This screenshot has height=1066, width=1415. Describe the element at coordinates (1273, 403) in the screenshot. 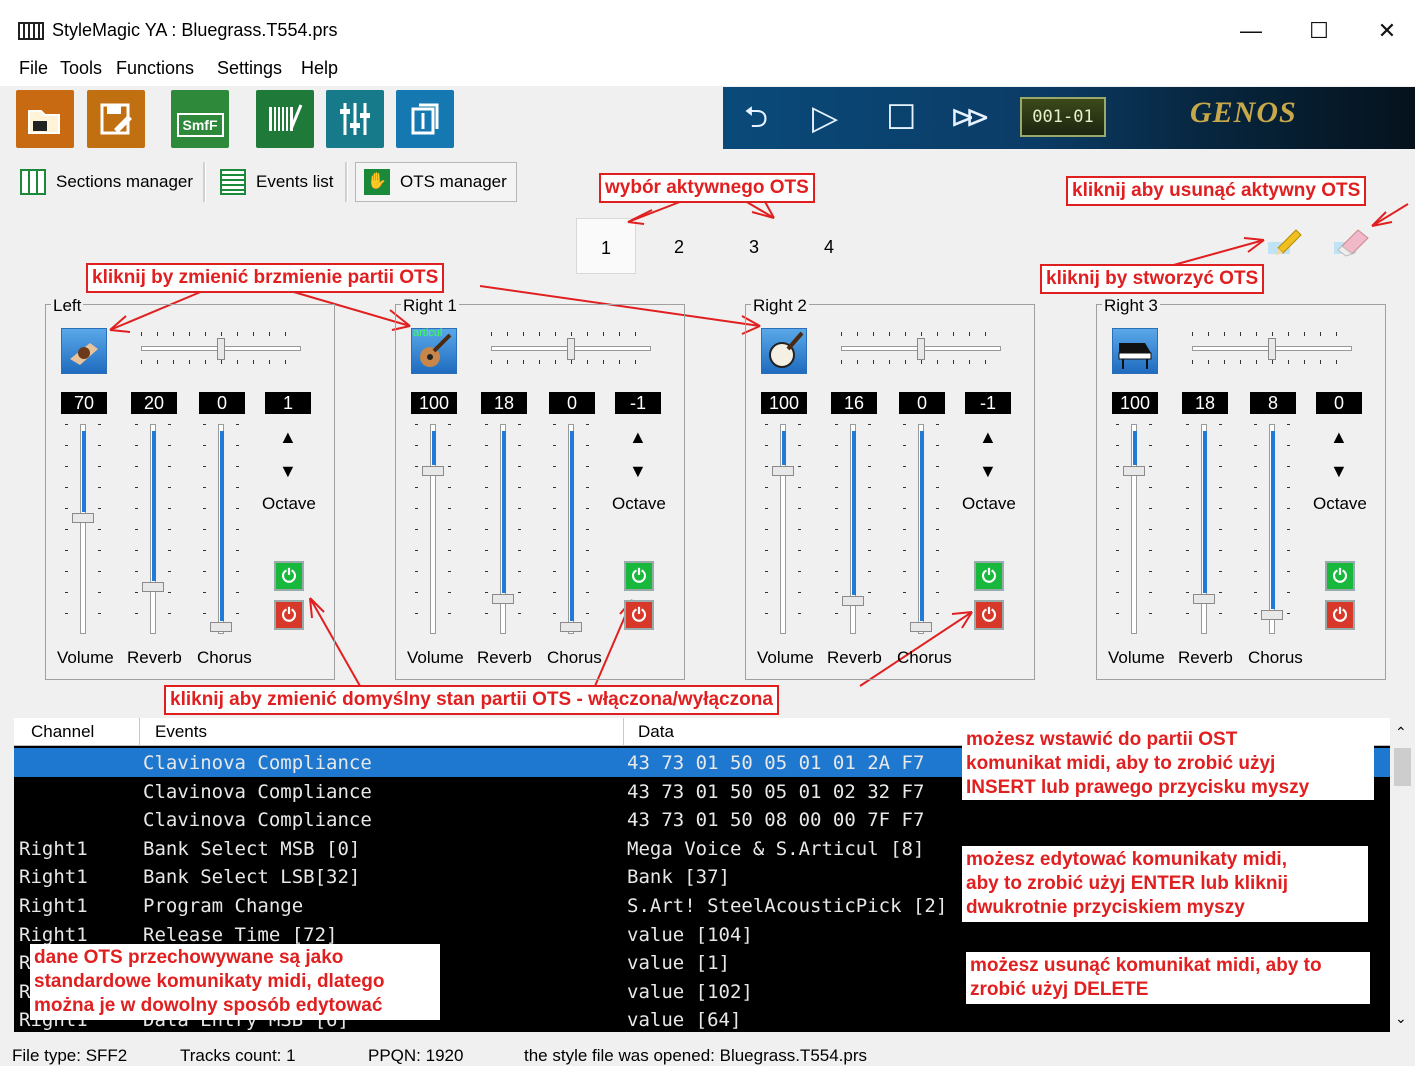

I see `chorus-value: 8` at that location.